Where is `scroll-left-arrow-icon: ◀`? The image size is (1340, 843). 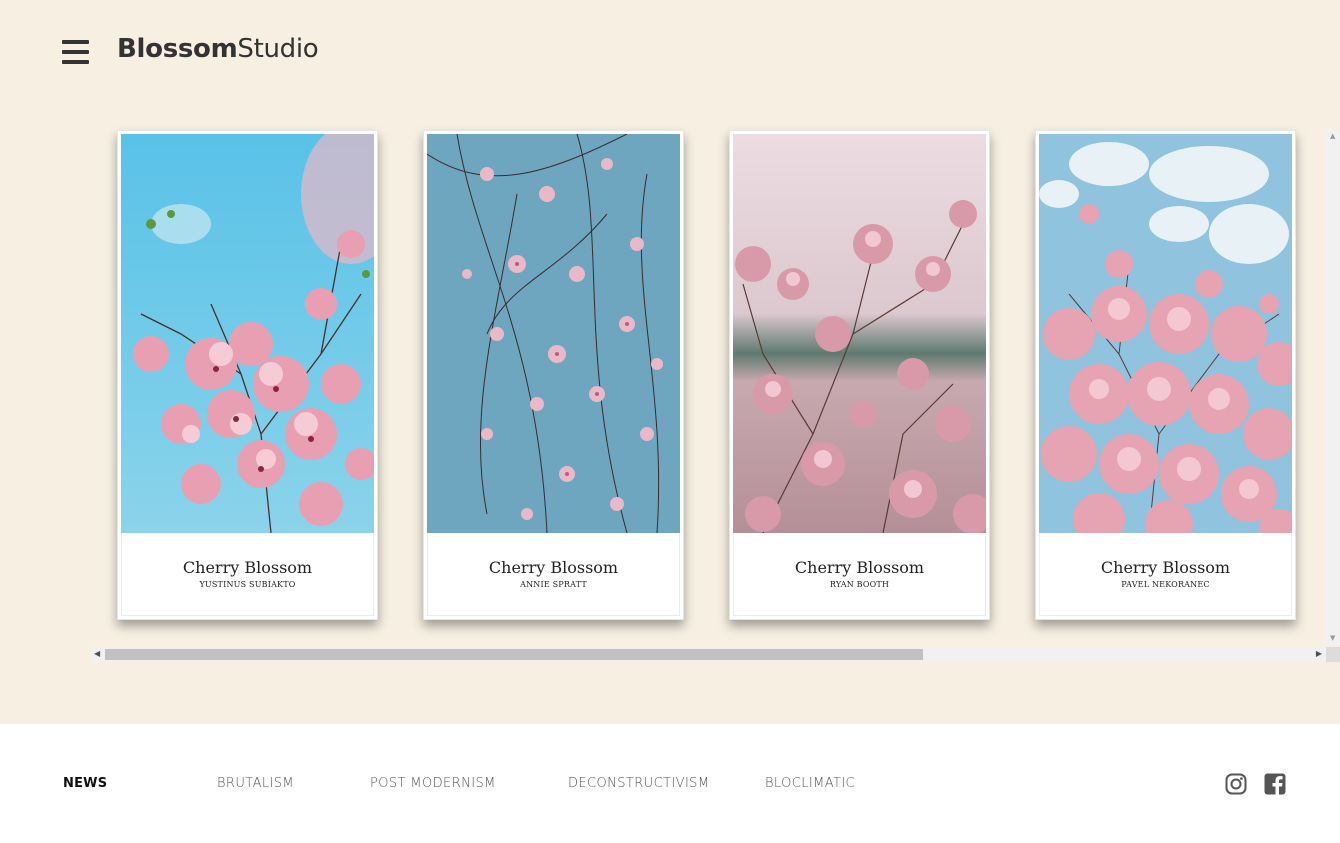
scroll-left-arrow-icon: ◀ is located at coordinates (97, 654).